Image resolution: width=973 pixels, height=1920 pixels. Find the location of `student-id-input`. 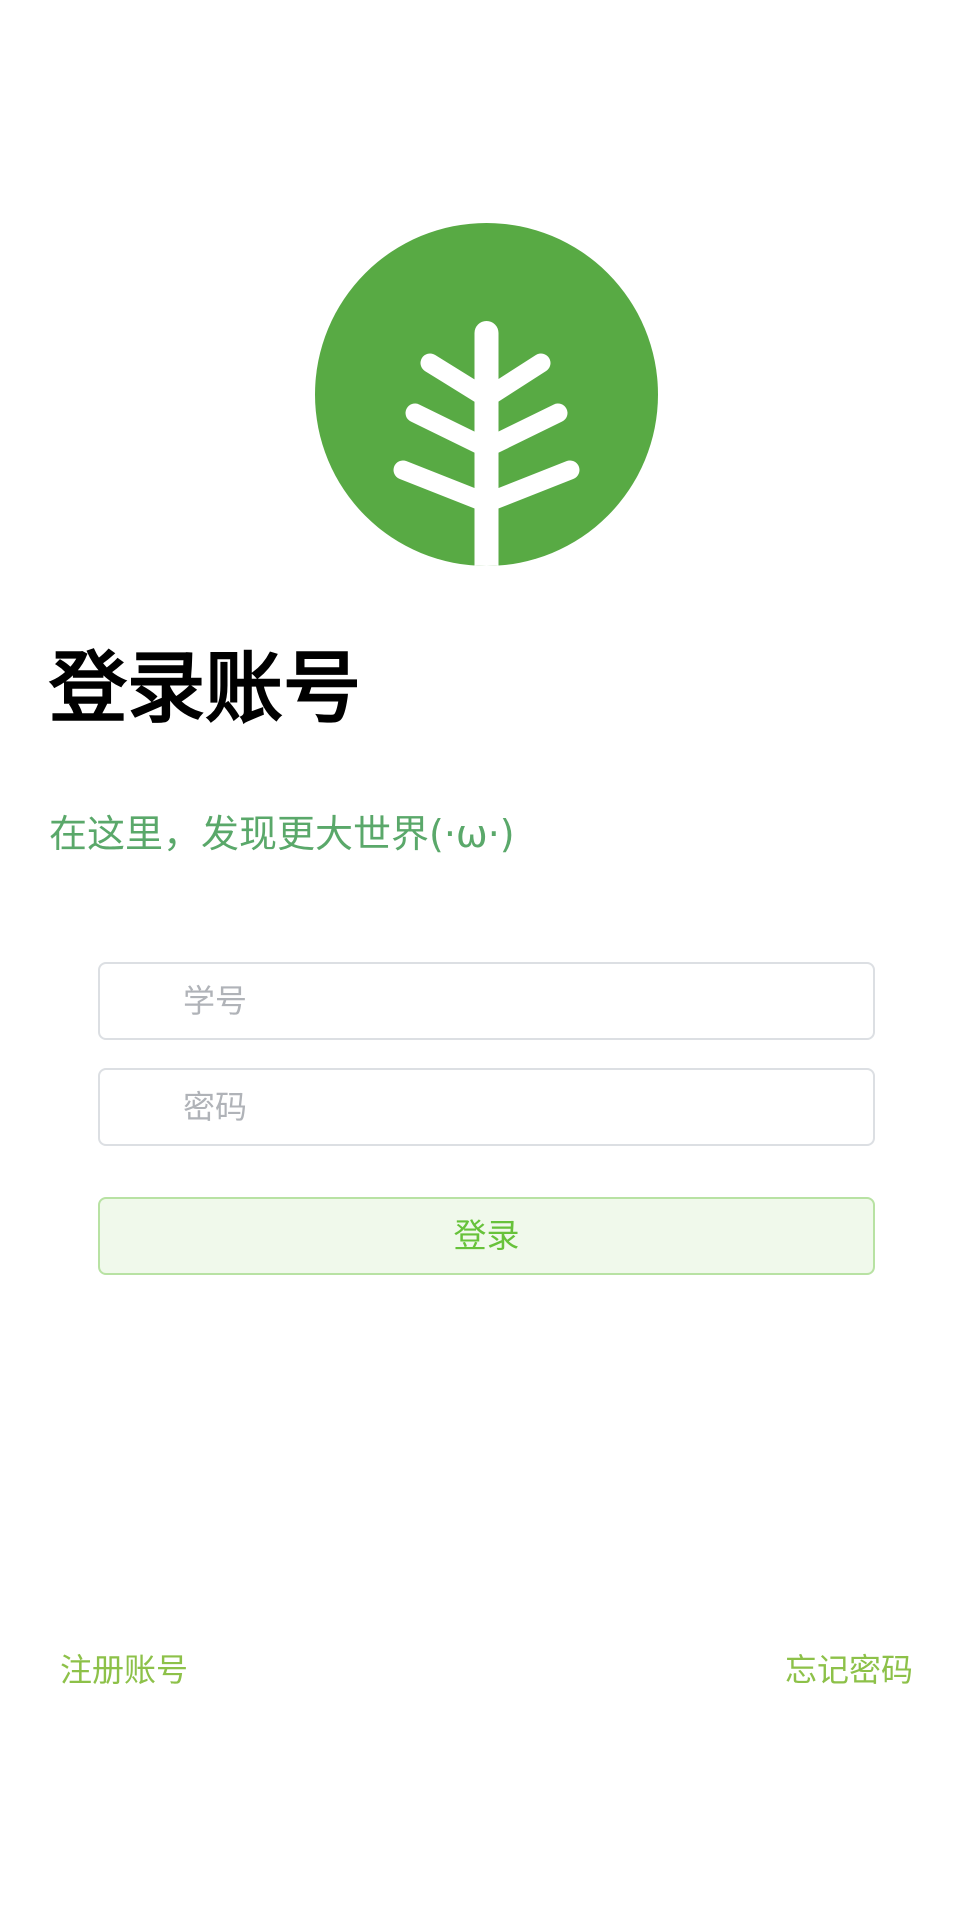

student-id-input is located at coordinates (486, 1001).